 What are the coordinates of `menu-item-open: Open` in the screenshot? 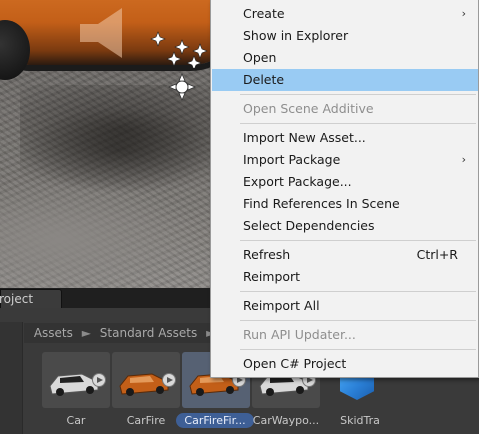 It's located at (345, 58).